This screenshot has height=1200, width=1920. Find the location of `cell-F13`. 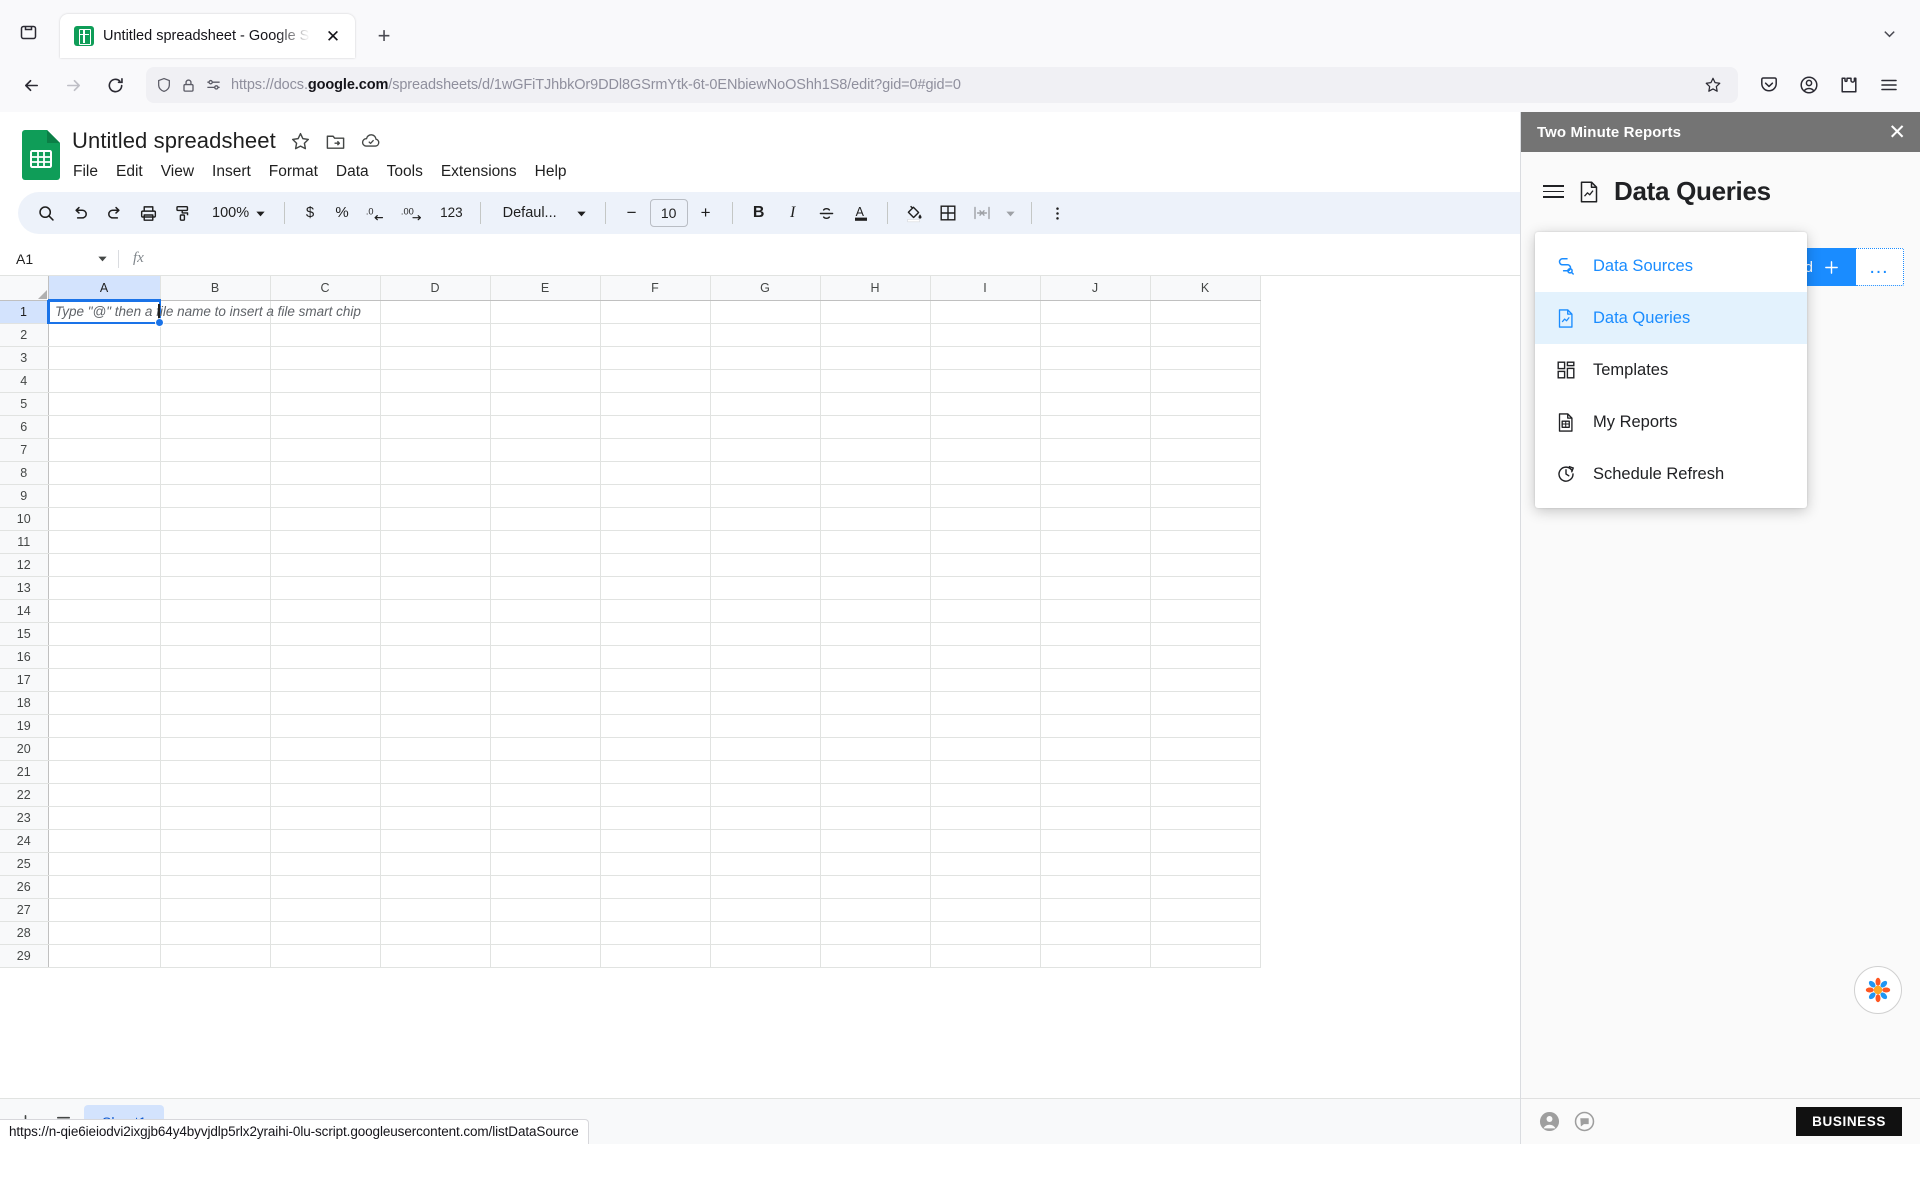

cell-F13 is located at coordinates (655, 588).